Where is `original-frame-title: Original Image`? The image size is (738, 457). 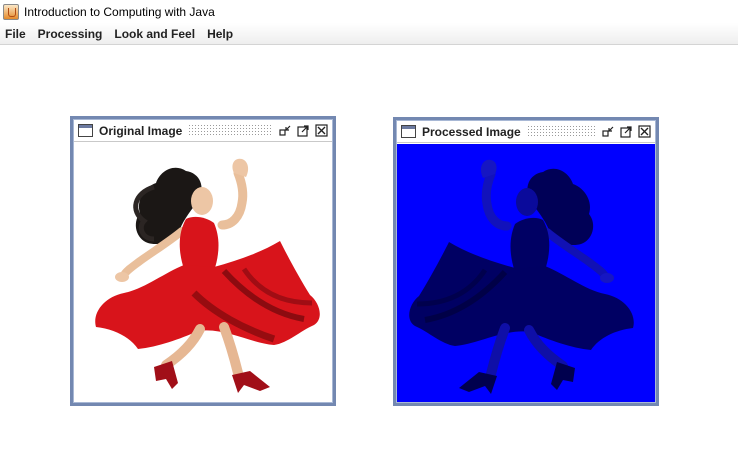 original-frame-title: Original Image is located at coordinates (141, 130).